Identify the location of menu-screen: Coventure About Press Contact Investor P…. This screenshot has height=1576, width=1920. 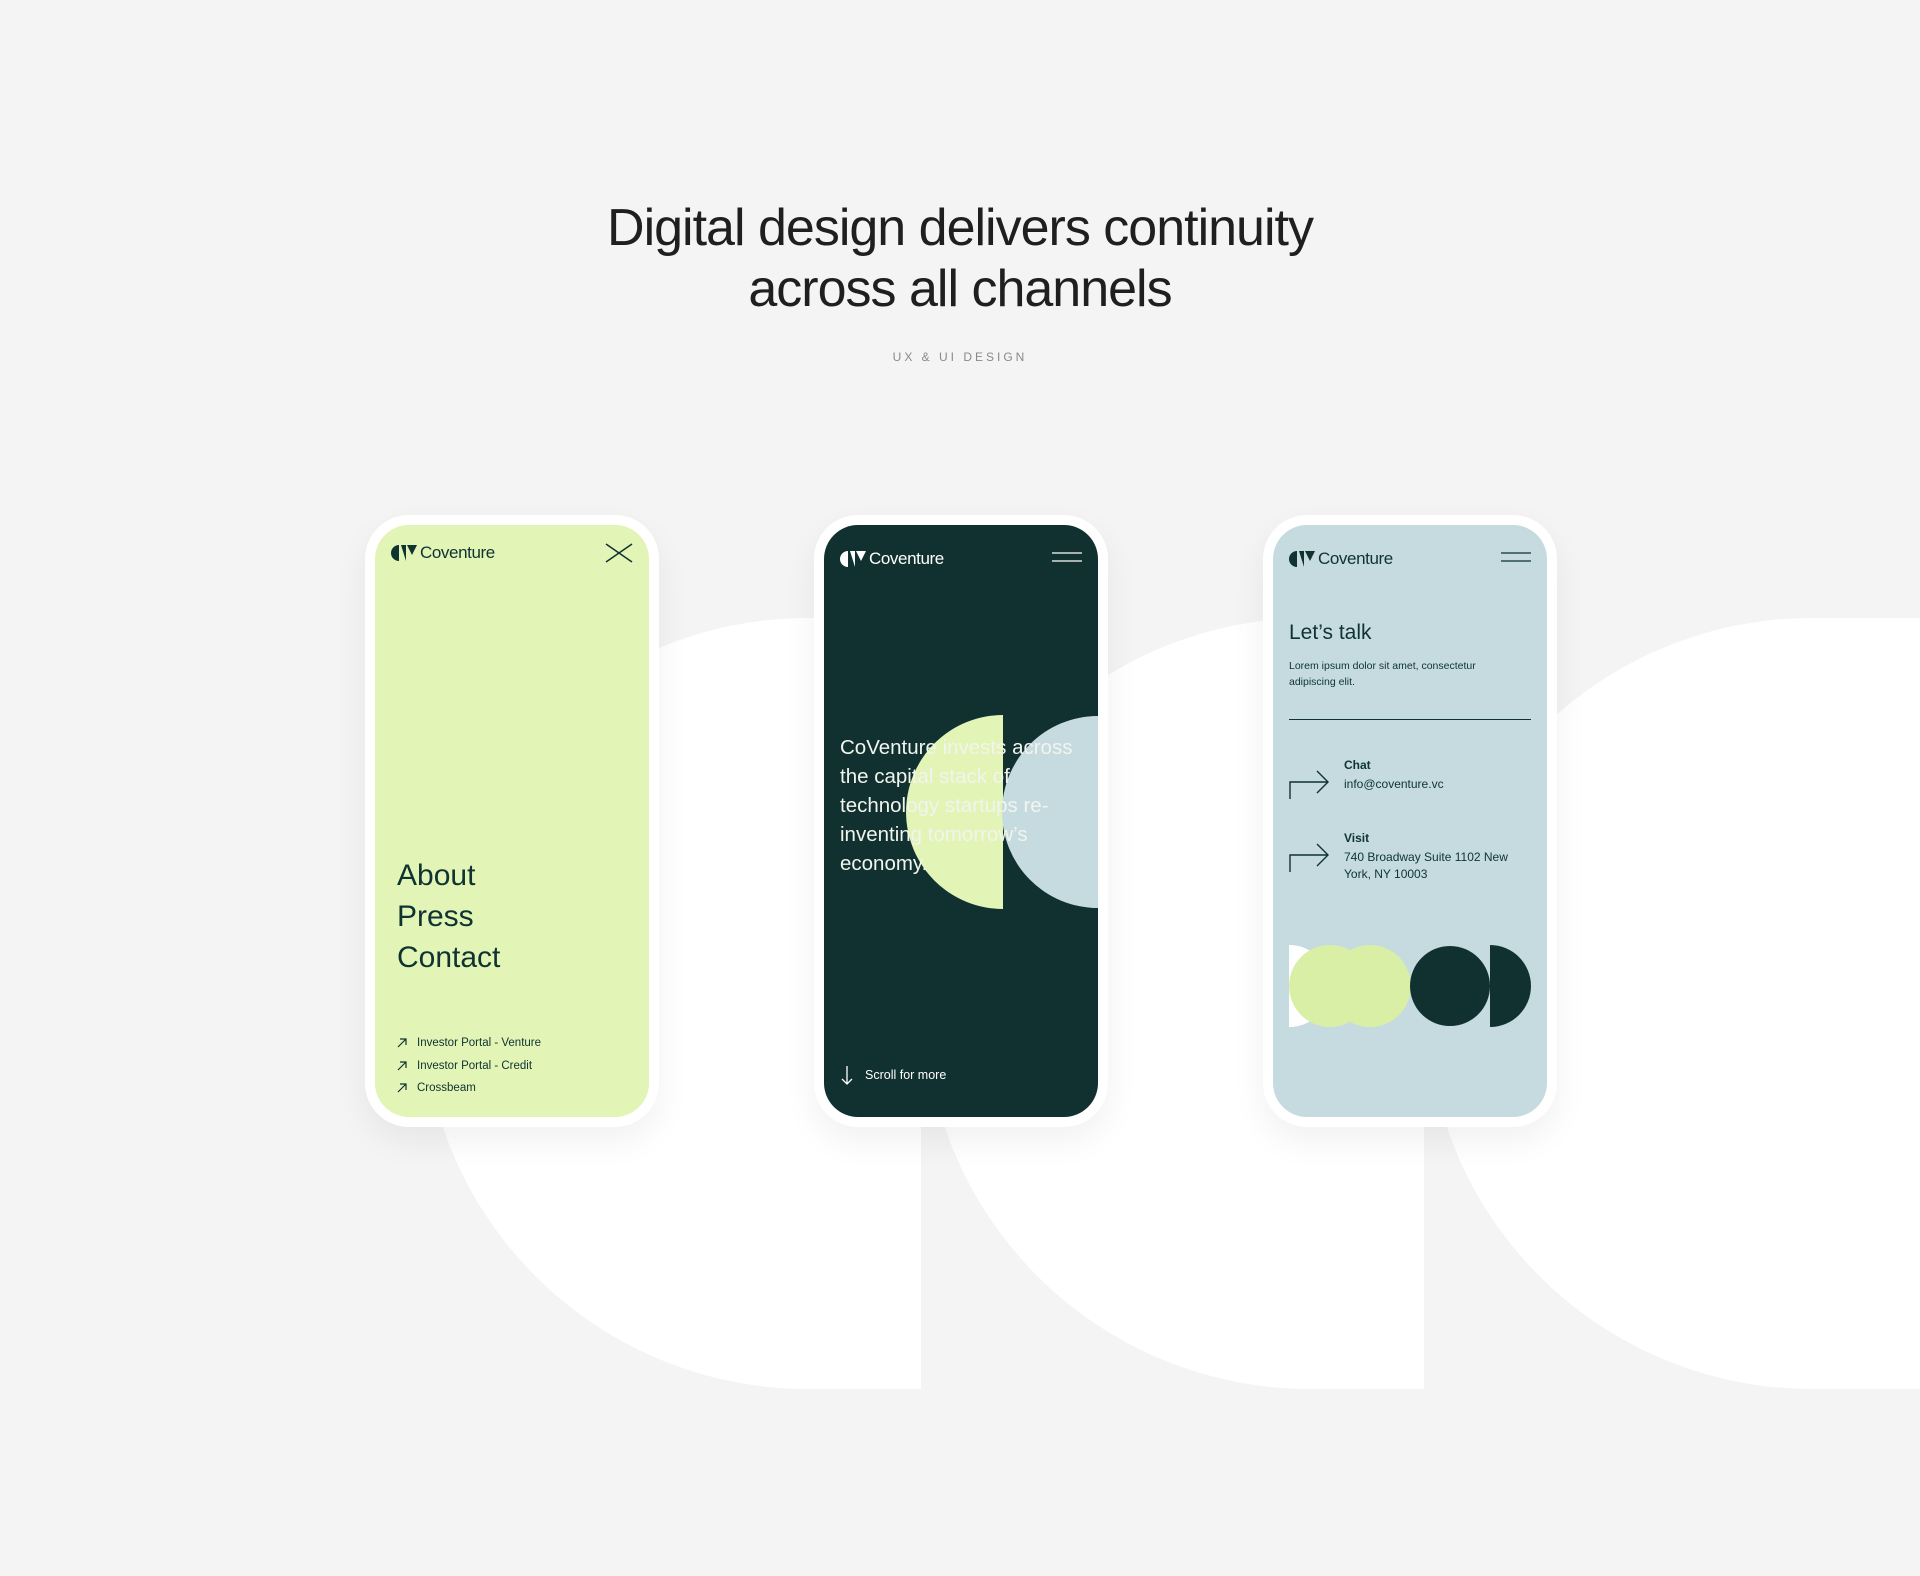
(512, 821).